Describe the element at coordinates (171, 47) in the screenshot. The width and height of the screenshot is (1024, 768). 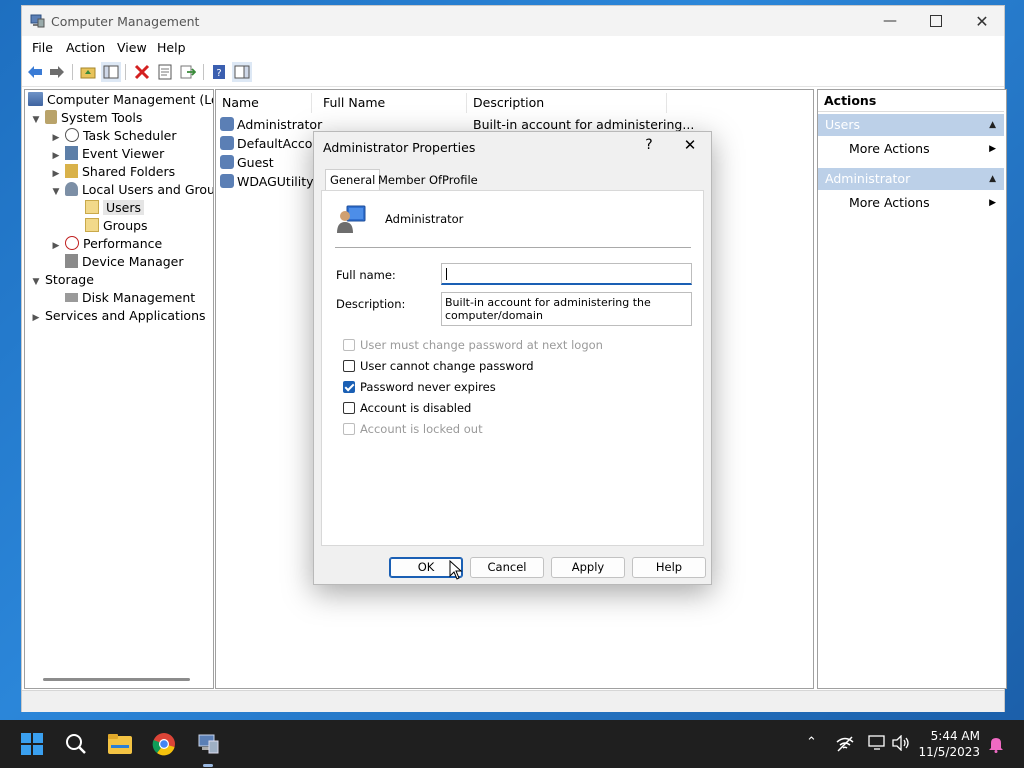
I see `menu-help: Help` at that location.